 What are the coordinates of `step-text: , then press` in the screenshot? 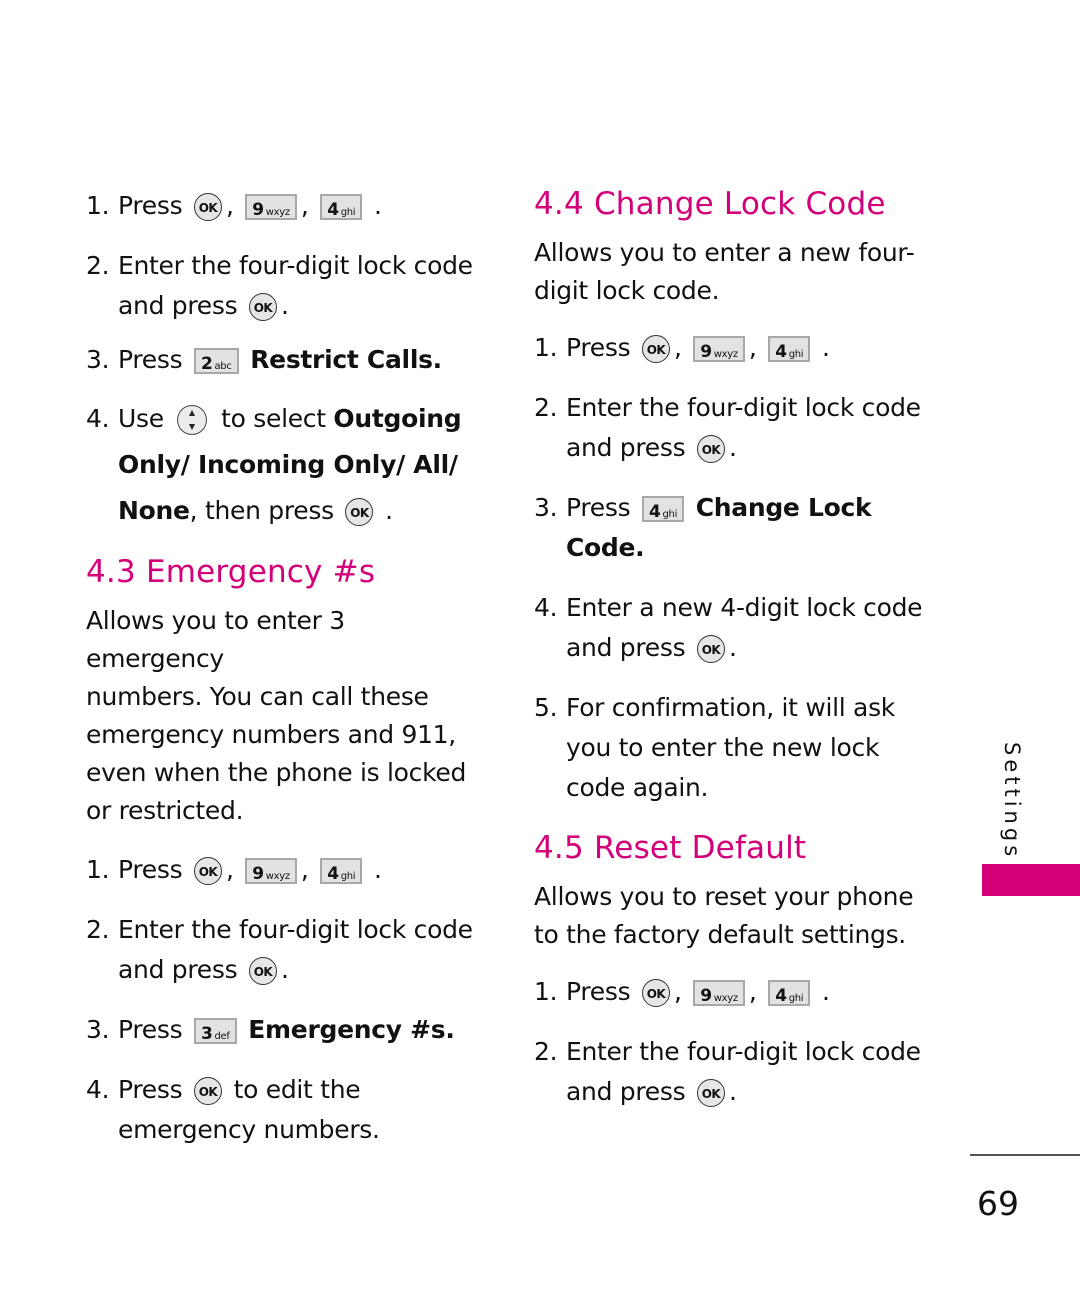 It's located at (261, 510).